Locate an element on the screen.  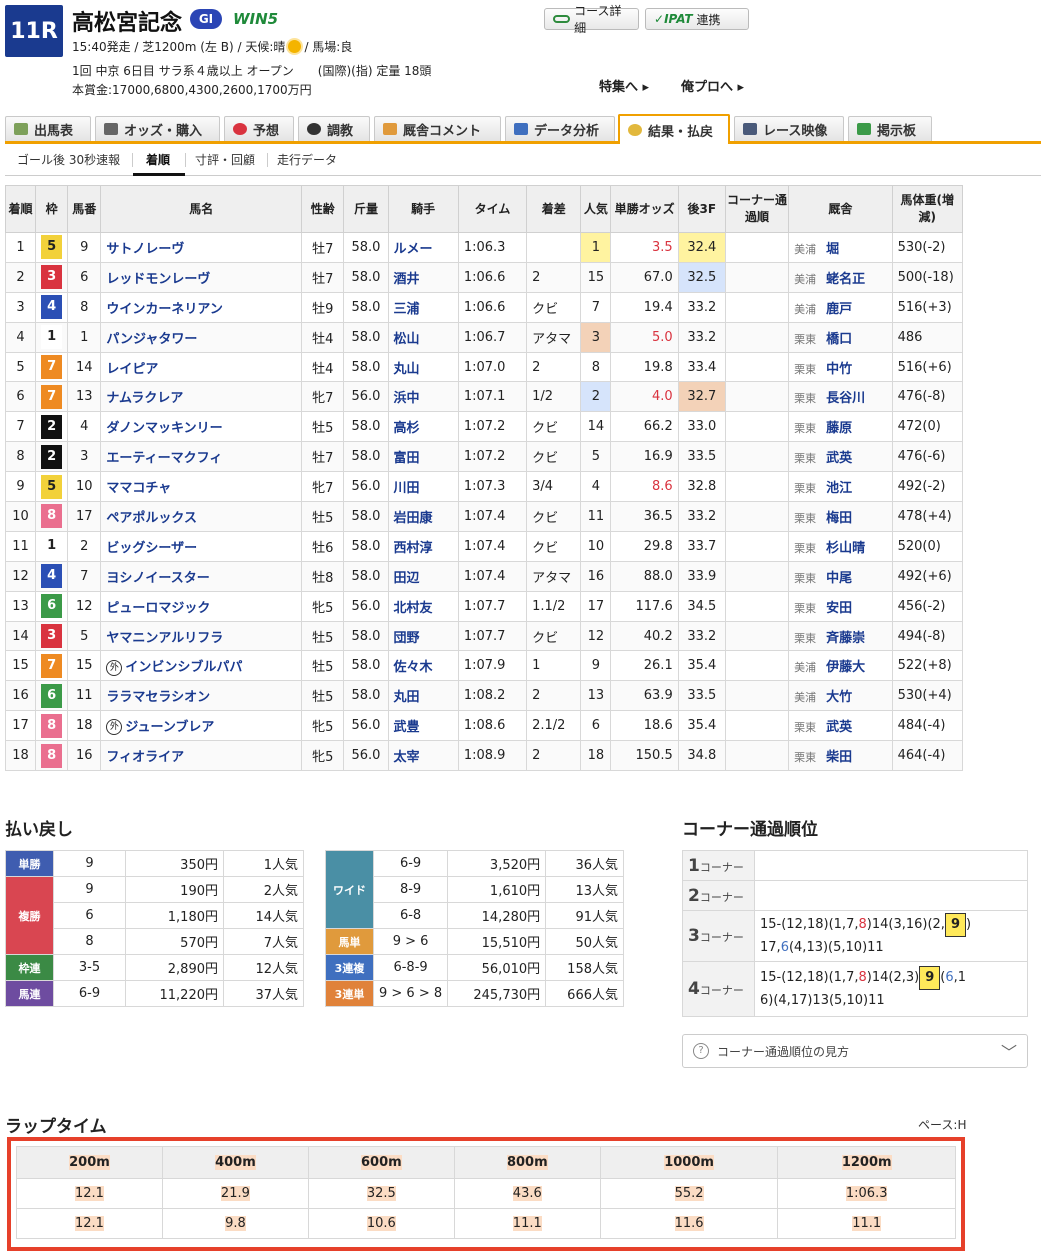
horse-name-link: ダノンマッキンリー is located at coordinates (164, 428).